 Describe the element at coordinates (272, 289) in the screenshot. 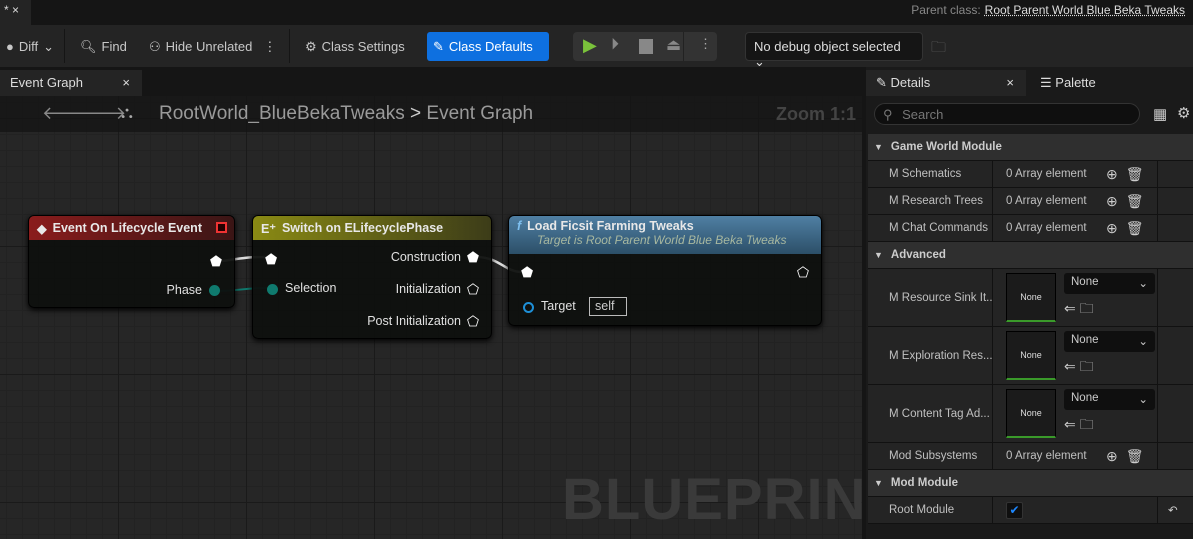

I see `selection-pin` at that location.